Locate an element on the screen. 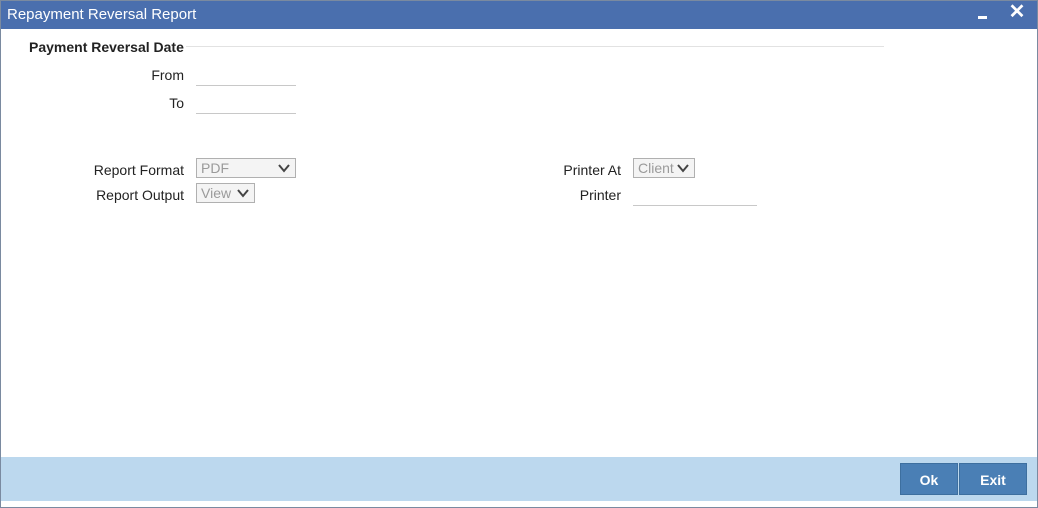  from-label: From is located at coordinates (167, 75).